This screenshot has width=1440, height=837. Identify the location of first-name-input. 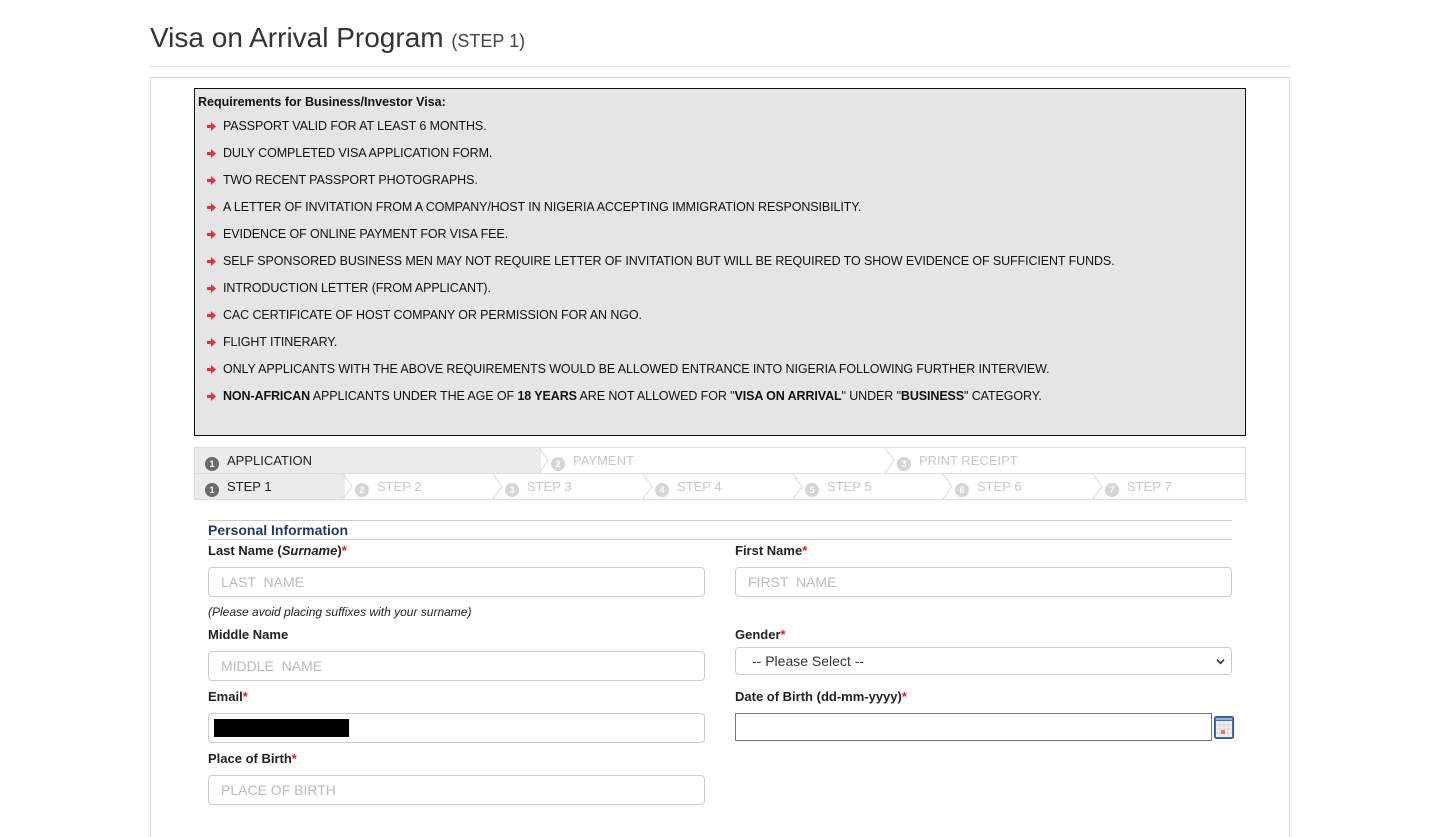
(983, 582).